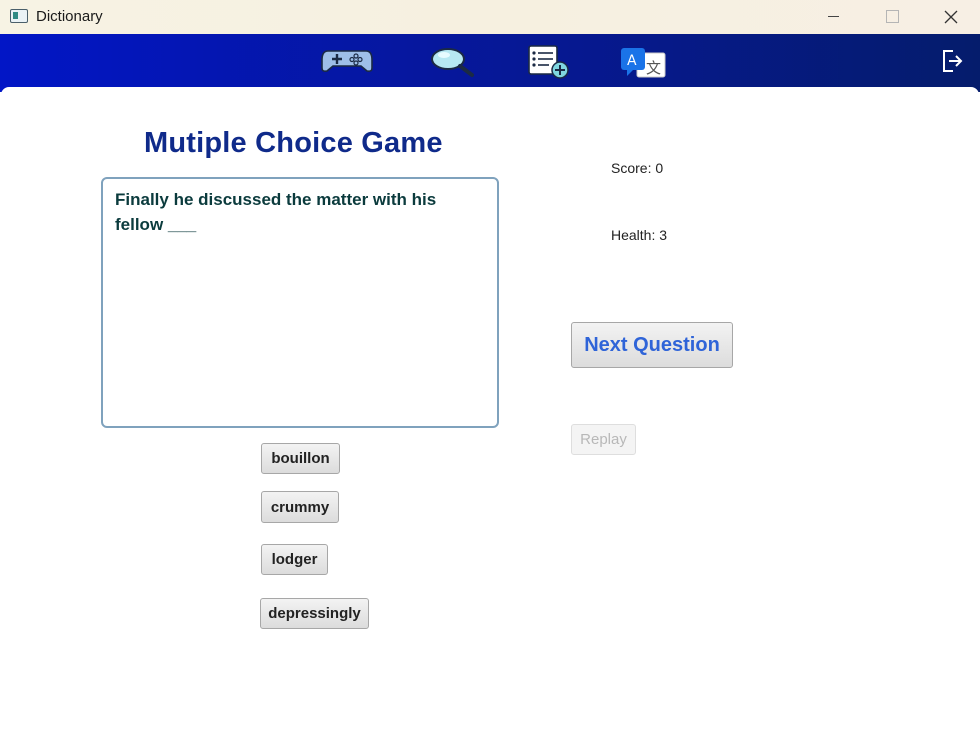  Describe the element at coordinates (953, 61) in the screenshot. I see `logout-icon` at that location.